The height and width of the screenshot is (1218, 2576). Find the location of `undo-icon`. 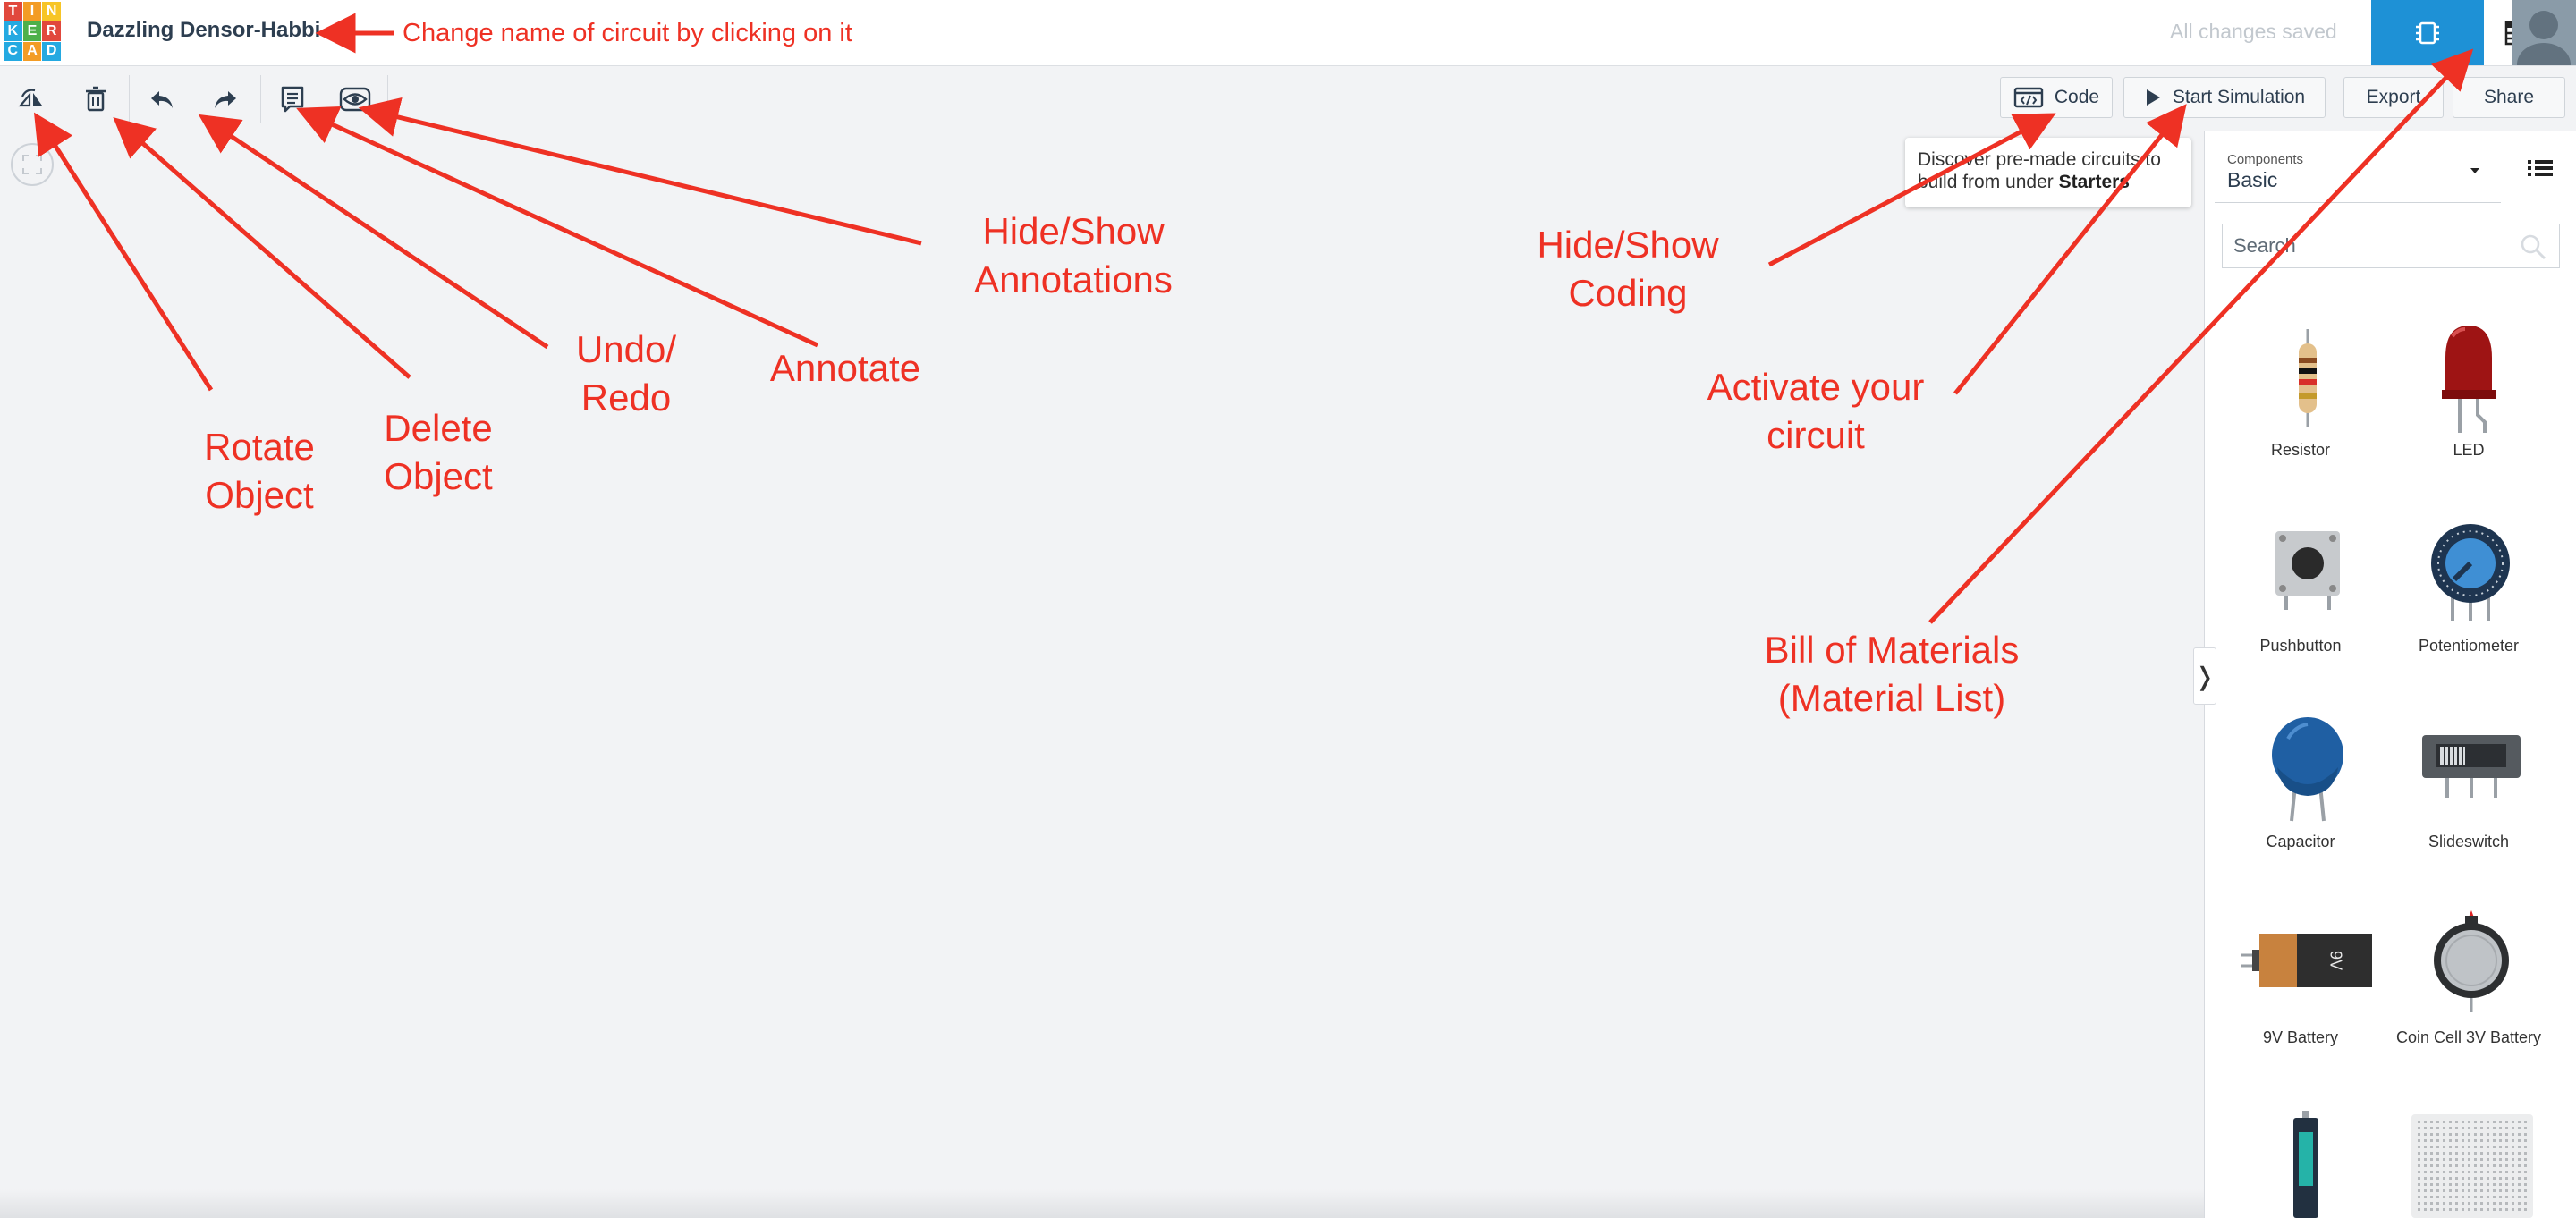

undo-icon is located at coordinates (162, 99).